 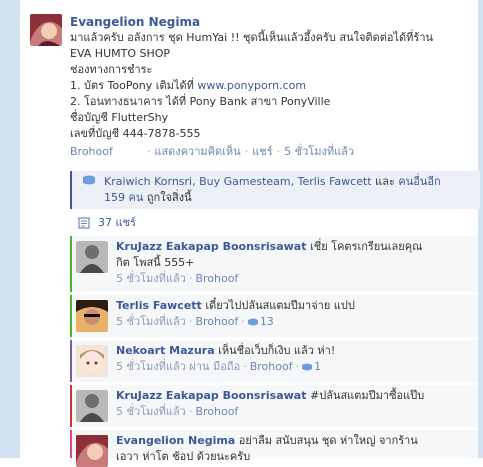 What do you see at coordinates (385, 181) in the screenshot?
I see `likes-and: และ` at bounding box center [385, 181].